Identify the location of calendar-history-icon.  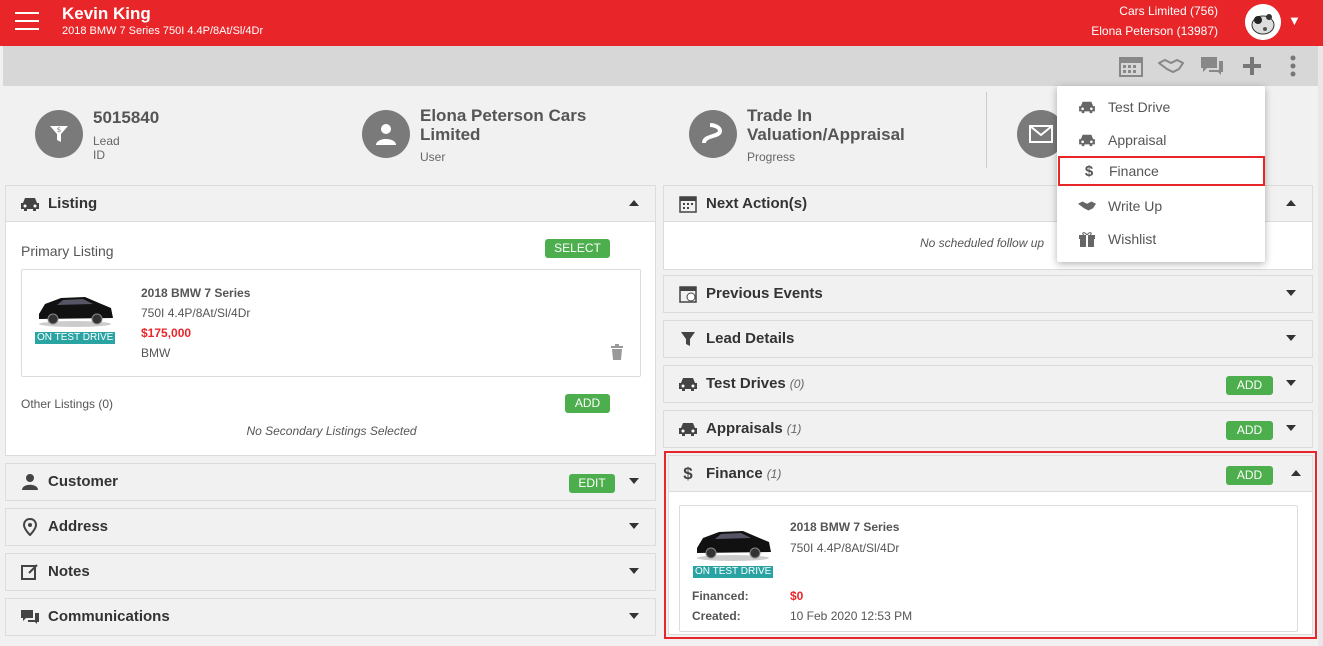
(688, 294).